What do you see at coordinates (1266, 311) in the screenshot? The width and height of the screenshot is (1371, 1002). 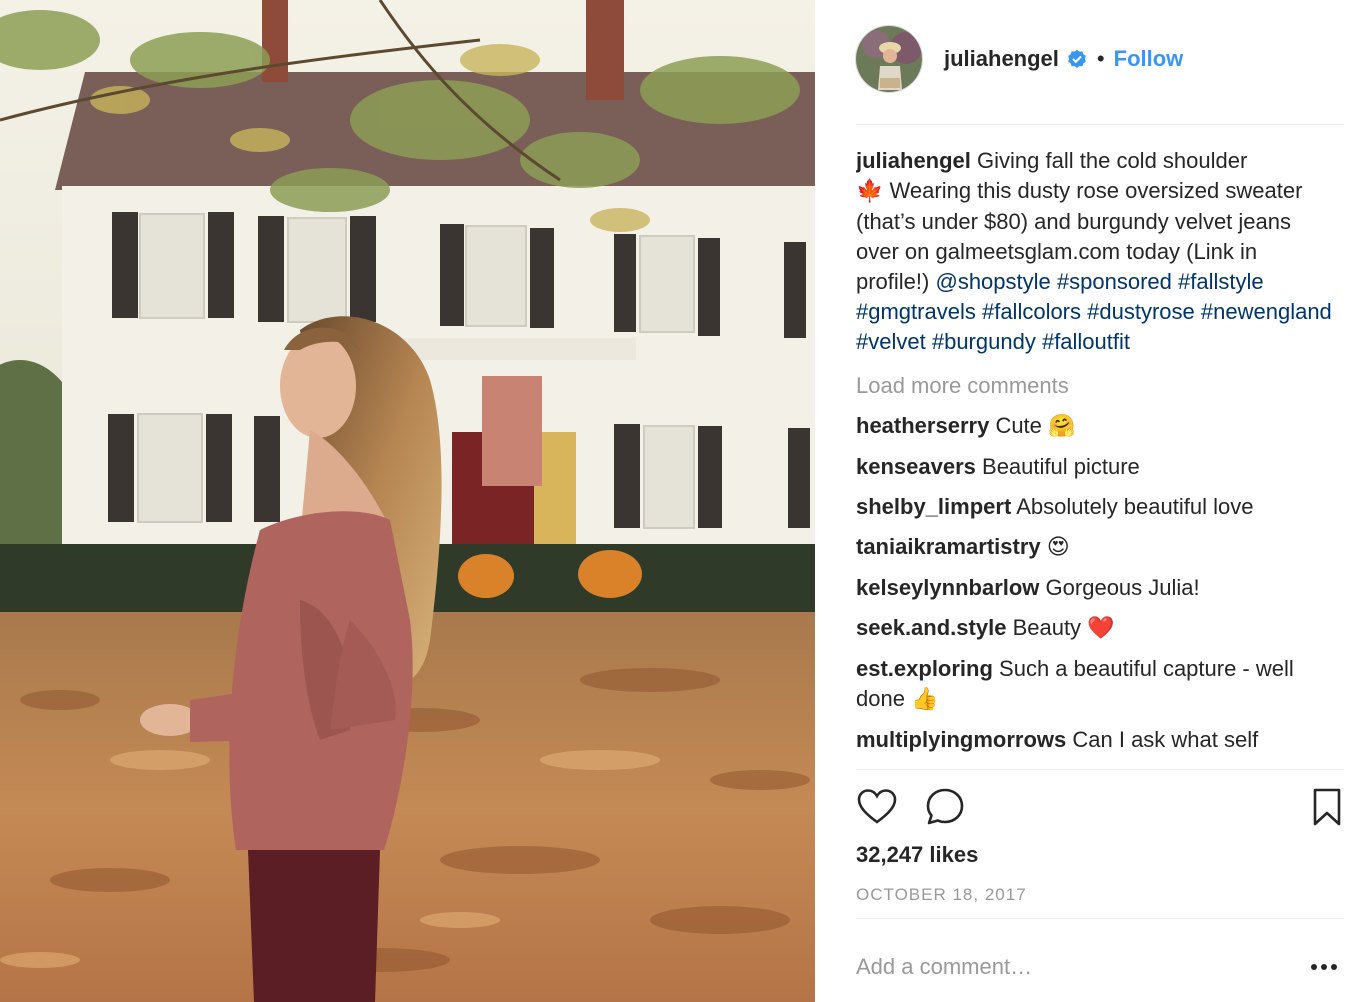 I see `hashtag-link: #newengland` at bounding box center [1266, 311].